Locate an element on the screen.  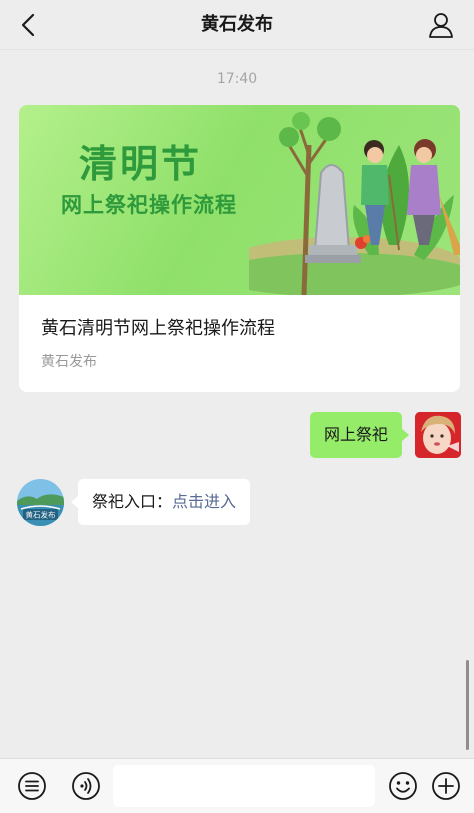
emoji-icon is located at coordinates (403, 786).